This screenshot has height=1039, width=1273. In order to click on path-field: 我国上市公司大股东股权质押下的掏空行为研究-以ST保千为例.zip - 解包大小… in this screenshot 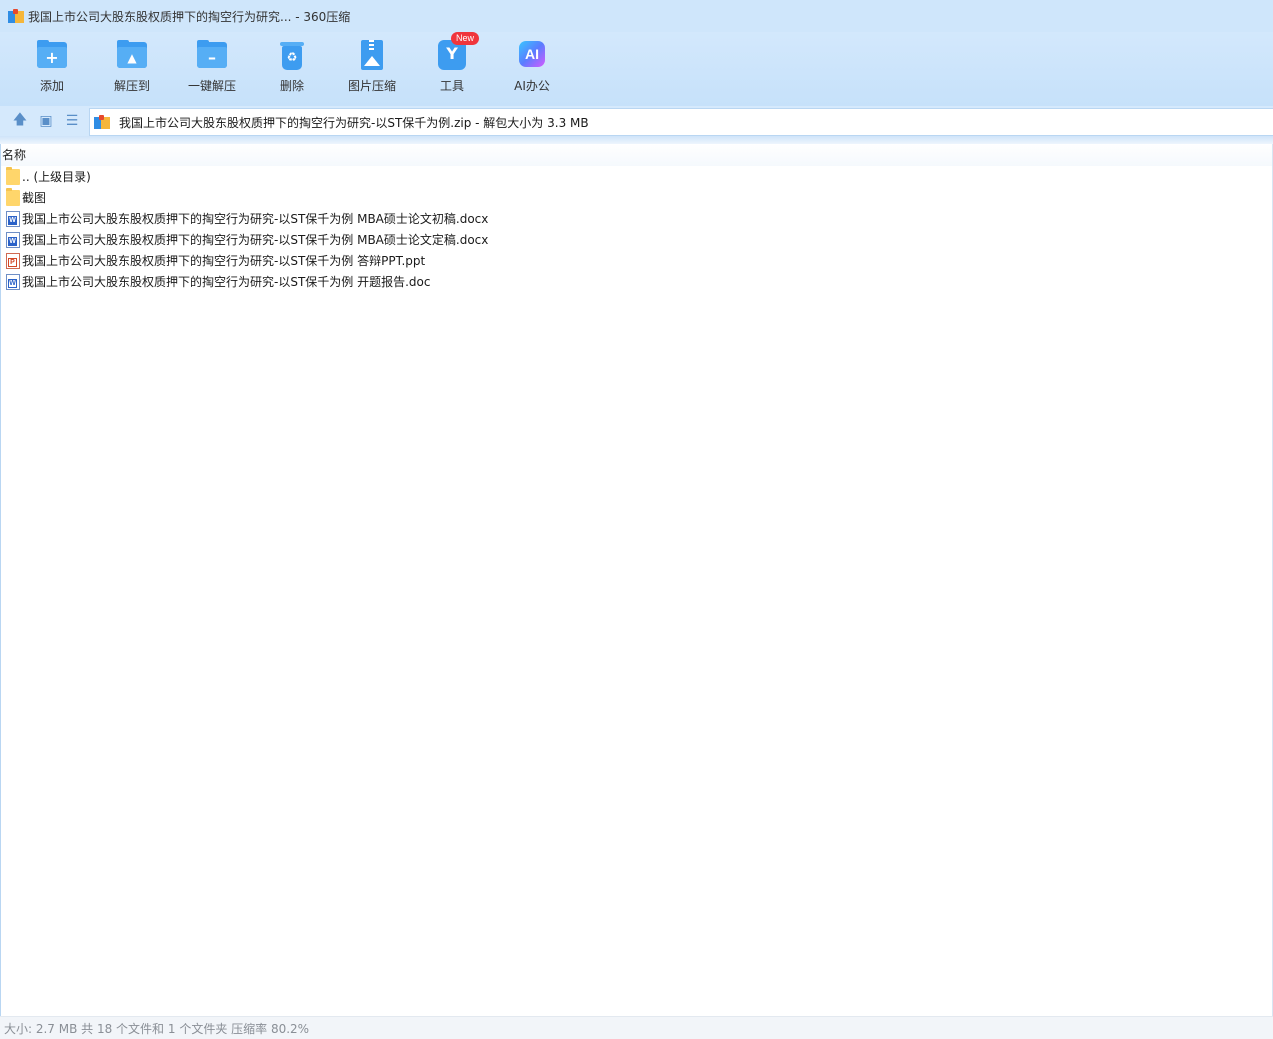, I will do `click(681, 122)`.